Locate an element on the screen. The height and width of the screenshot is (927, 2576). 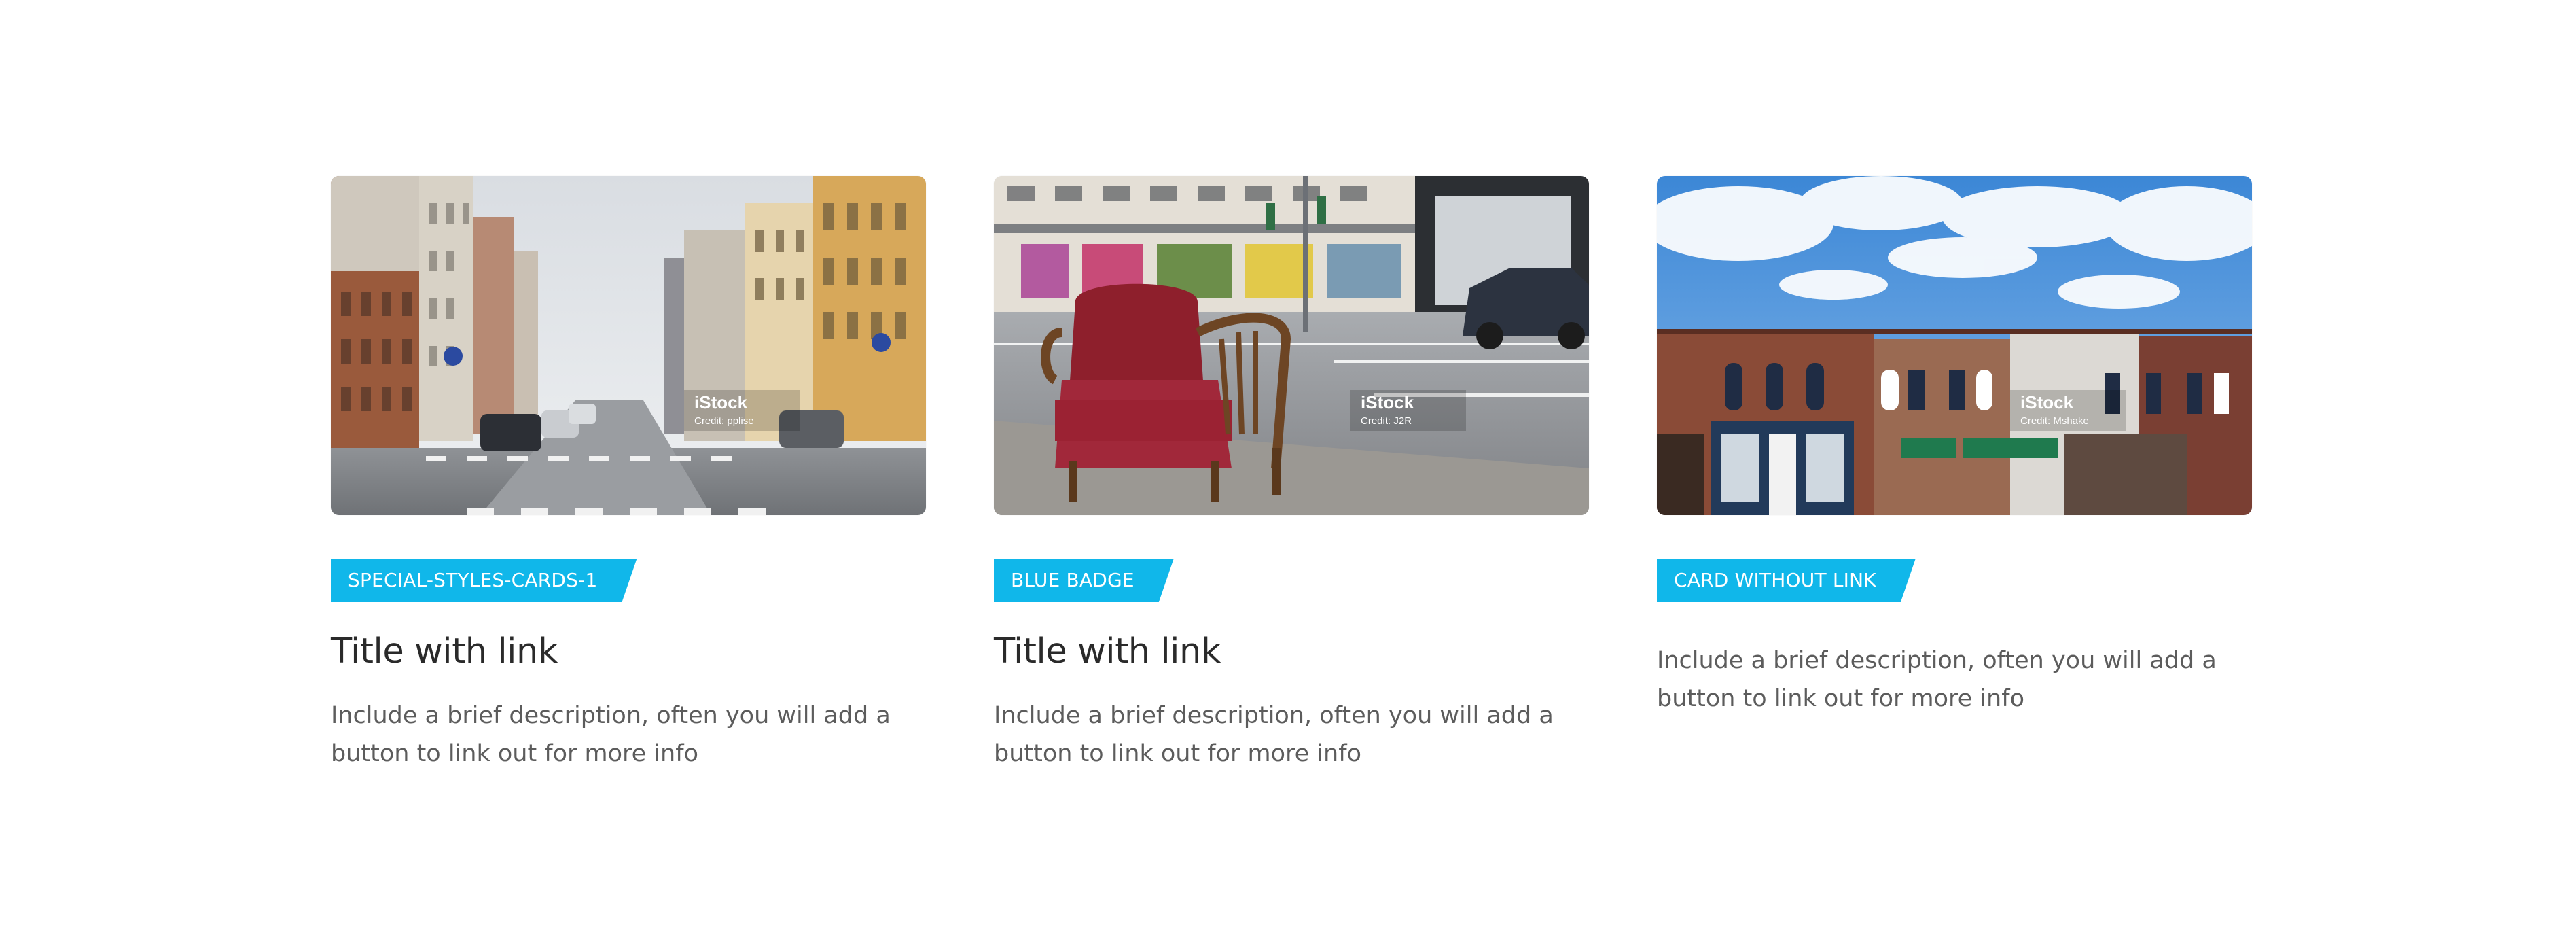
card-3-image: iStock Credit: Mshake is located at coordinates (1954, 345).